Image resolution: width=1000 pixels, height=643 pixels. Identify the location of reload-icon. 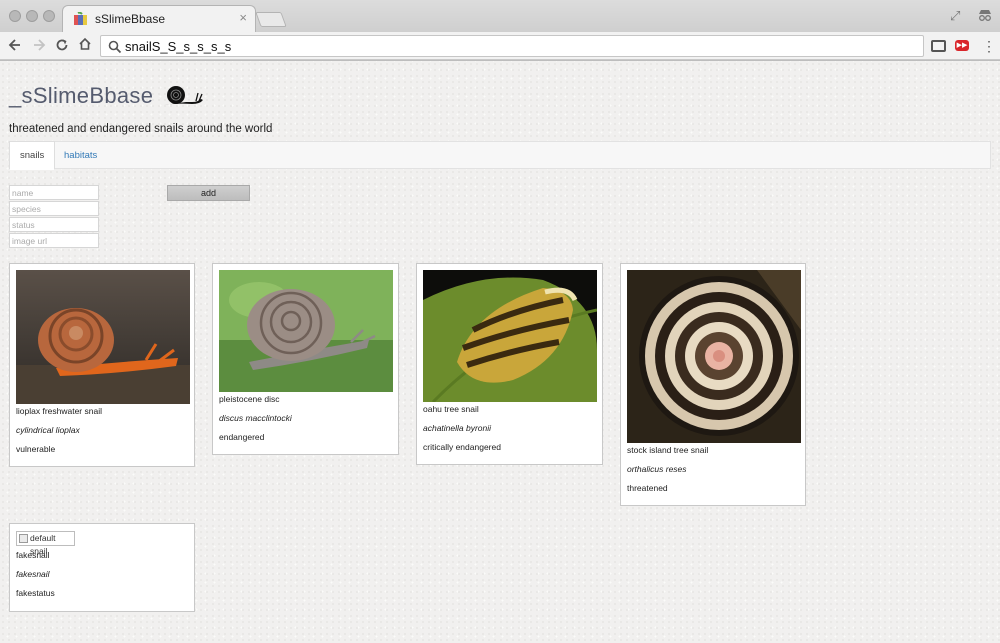
(62, 45).